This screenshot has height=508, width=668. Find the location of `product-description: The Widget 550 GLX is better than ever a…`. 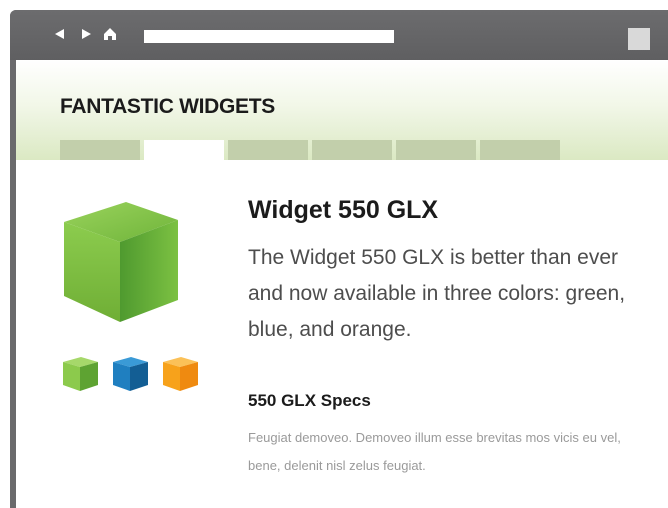

product-description: The Widget 550 GLX is better than ever a… is located at coordinates (437, 293).